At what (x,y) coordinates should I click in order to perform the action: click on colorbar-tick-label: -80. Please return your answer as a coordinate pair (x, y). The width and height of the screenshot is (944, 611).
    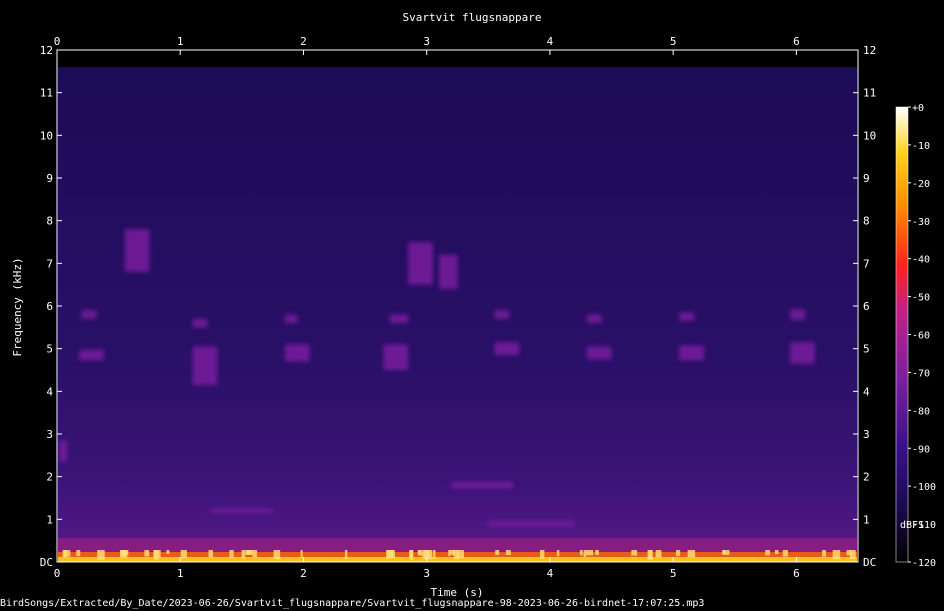
    Looking at the image, I should click on (921, 411).